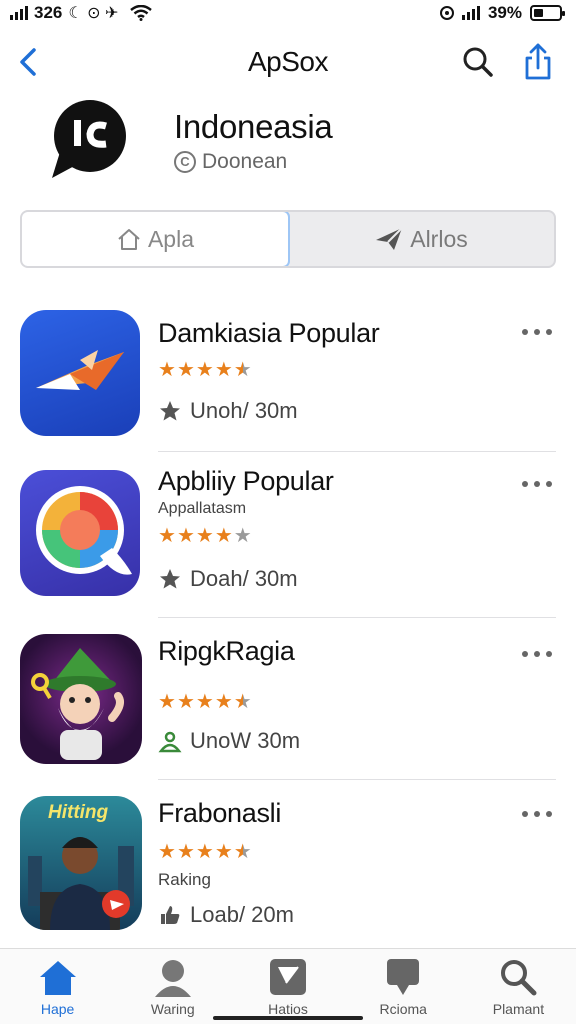  Describe the element at coordinates (253, 126) in the screenshot. I see `developer-name: Indoneasia` at that location.